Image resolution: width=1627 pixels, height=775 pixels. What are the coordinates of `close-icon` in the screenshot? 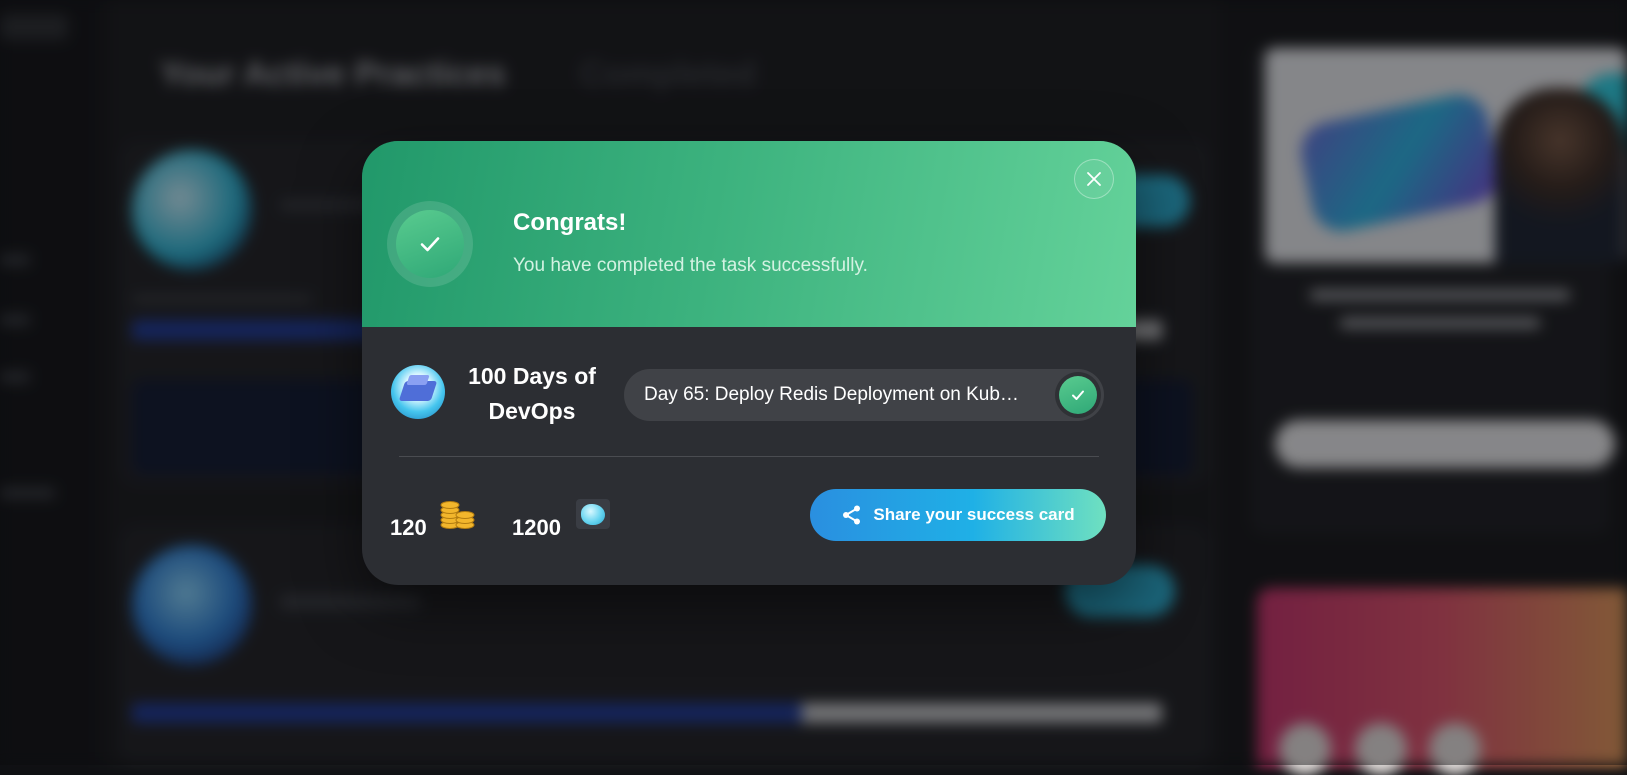 It's located at (1094, 179).